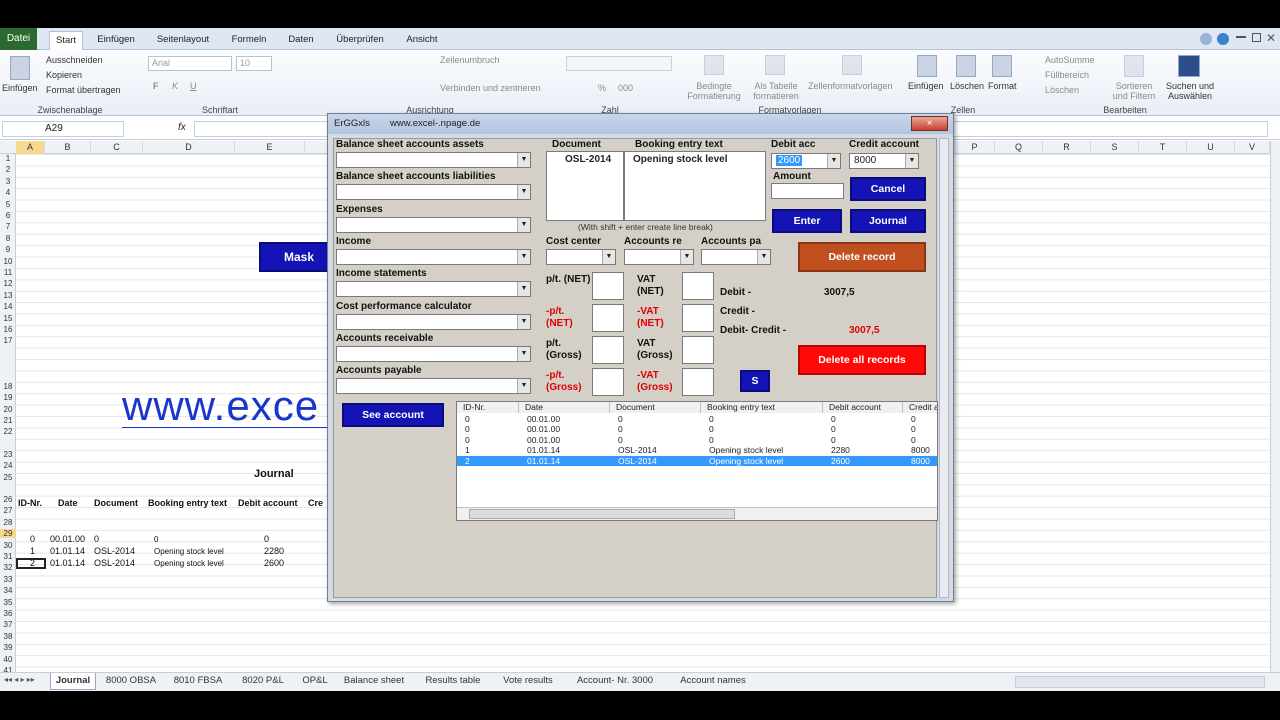  What do you see at coordinates (8, 238) in the screenshot?
I see `row-header: 8` at bounding box center [8, 238].